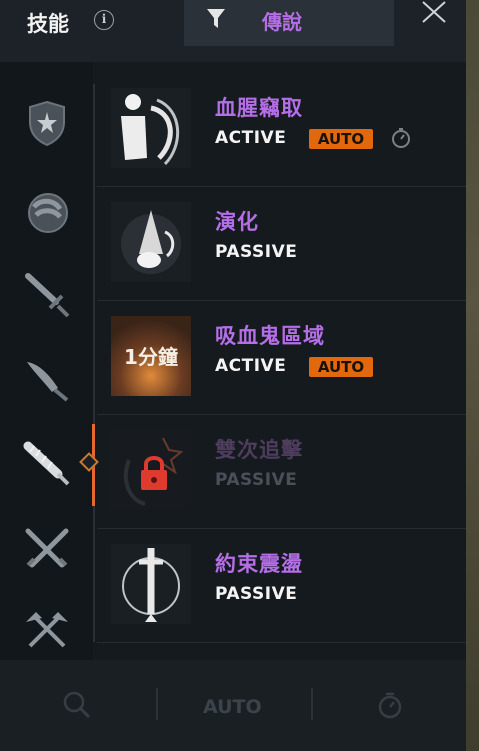 The image size is (479, 751). Describe the element at coordinates (216, 18) in the screenshot. I see `filter-icon` at that location.